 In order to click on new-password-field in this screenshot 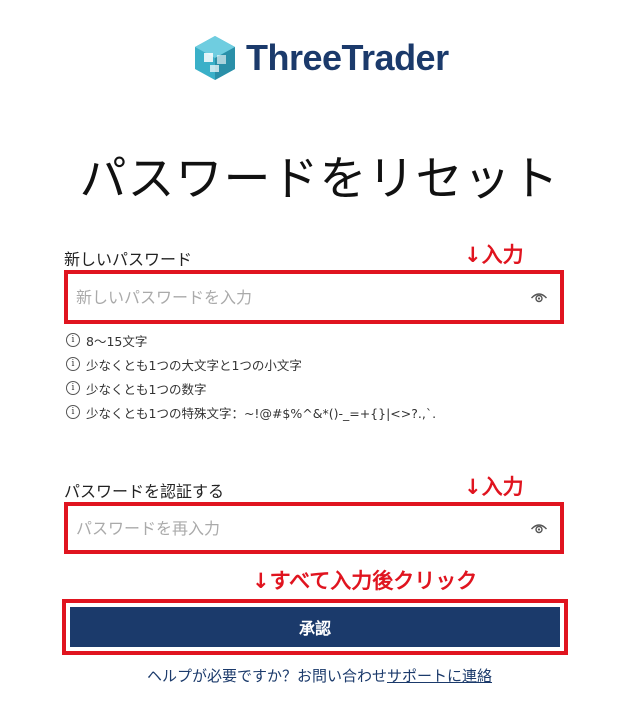, I will do `click(314, 297)`.